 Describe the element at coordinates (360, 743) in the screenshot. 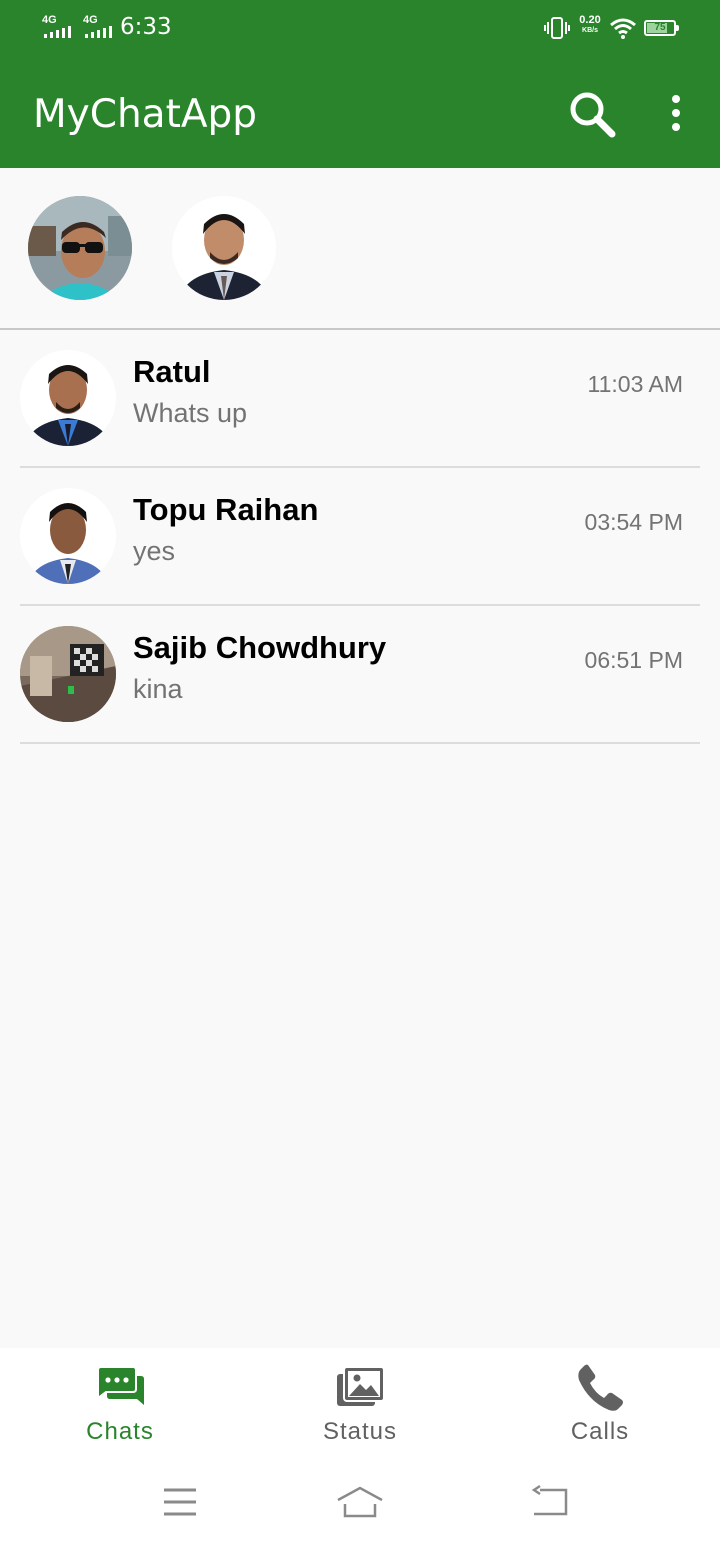

I see `divider` at that location.